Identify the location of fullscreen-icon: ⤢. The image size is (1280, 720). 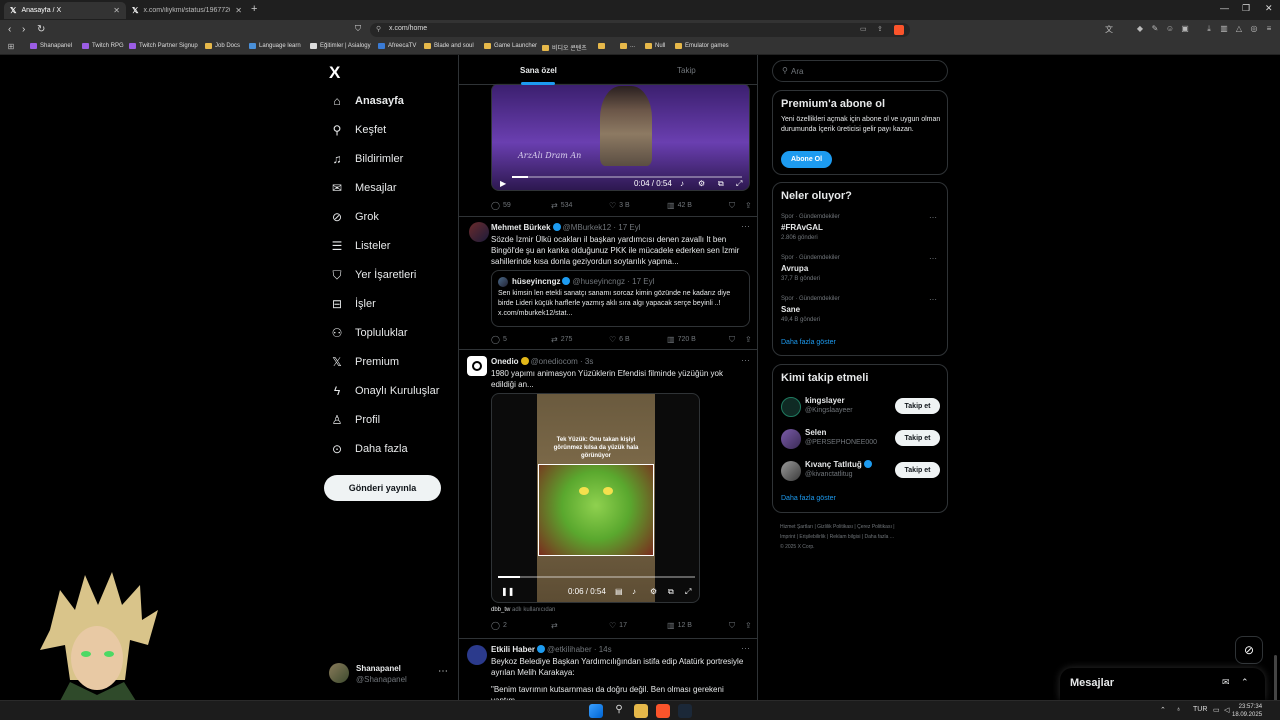
(739, 184).